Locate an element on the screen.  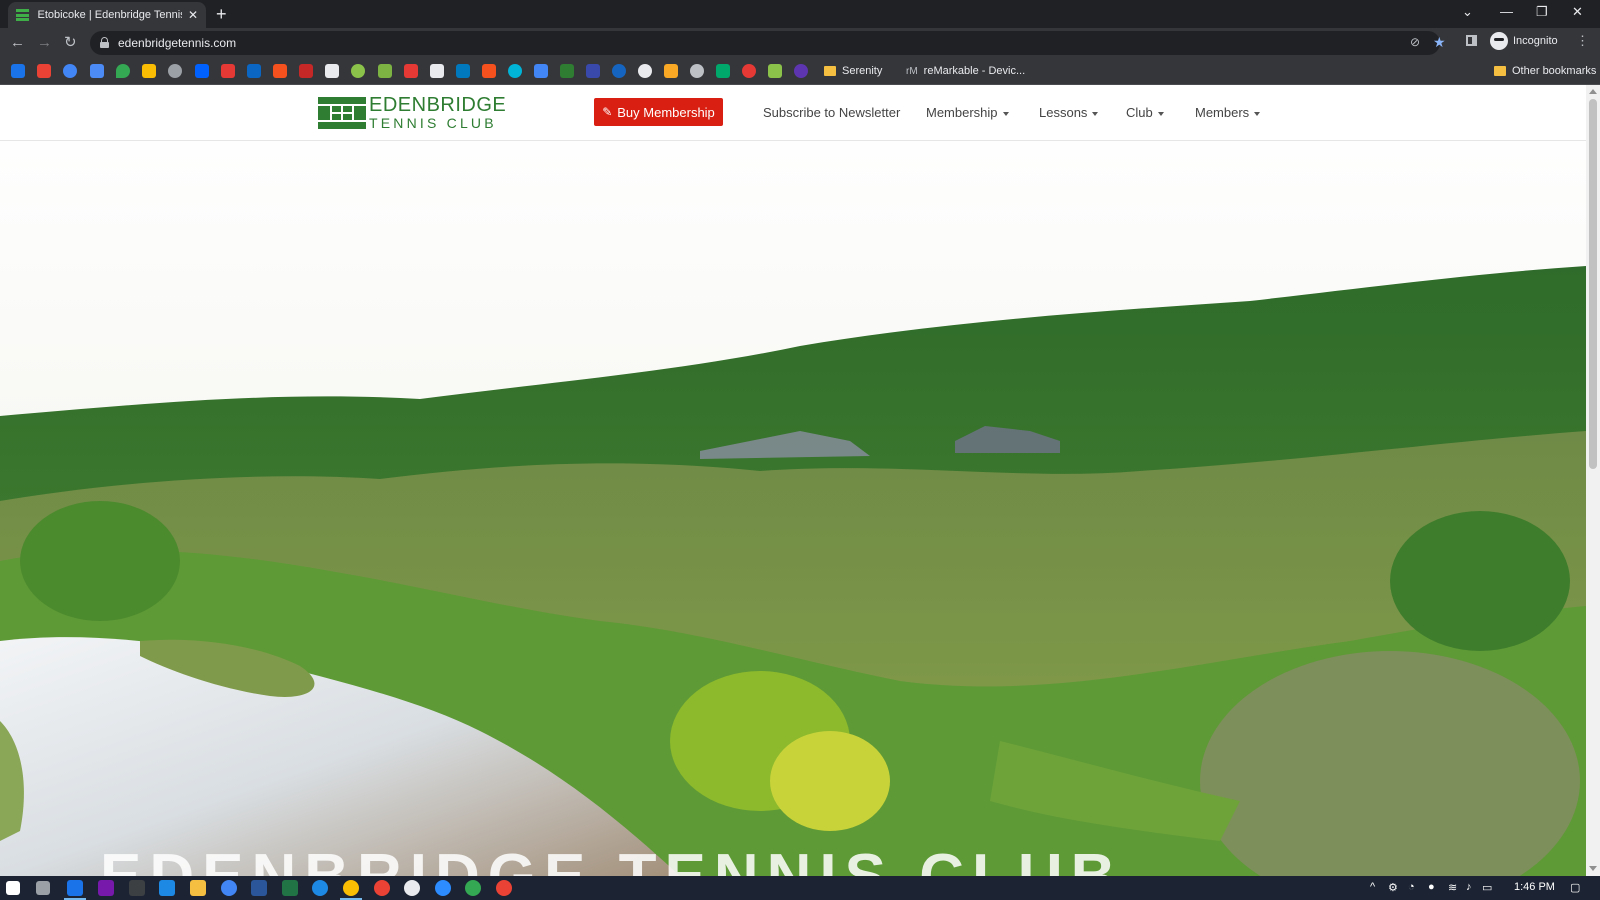
back-icon: ← is located at coordinates (17, 43).